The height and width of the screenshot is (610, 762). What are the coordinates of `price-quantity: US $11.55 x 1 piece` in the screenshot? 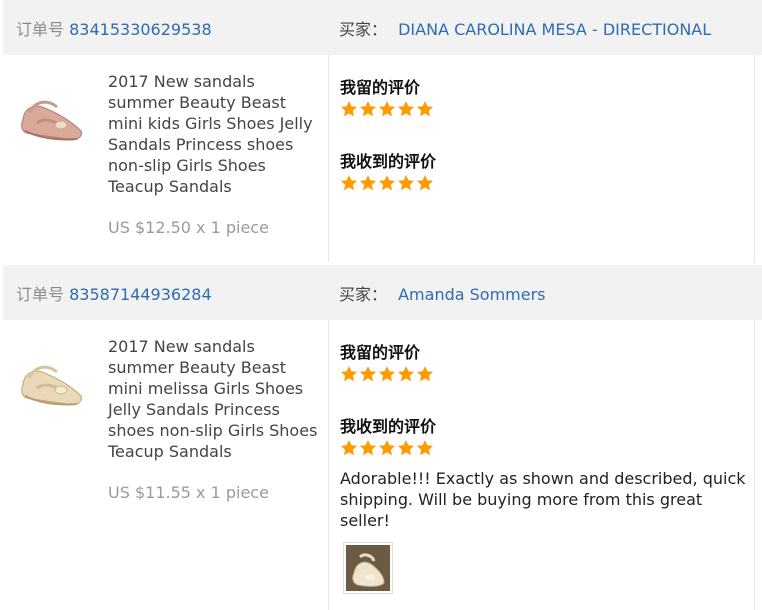 It's located at (188, 492).